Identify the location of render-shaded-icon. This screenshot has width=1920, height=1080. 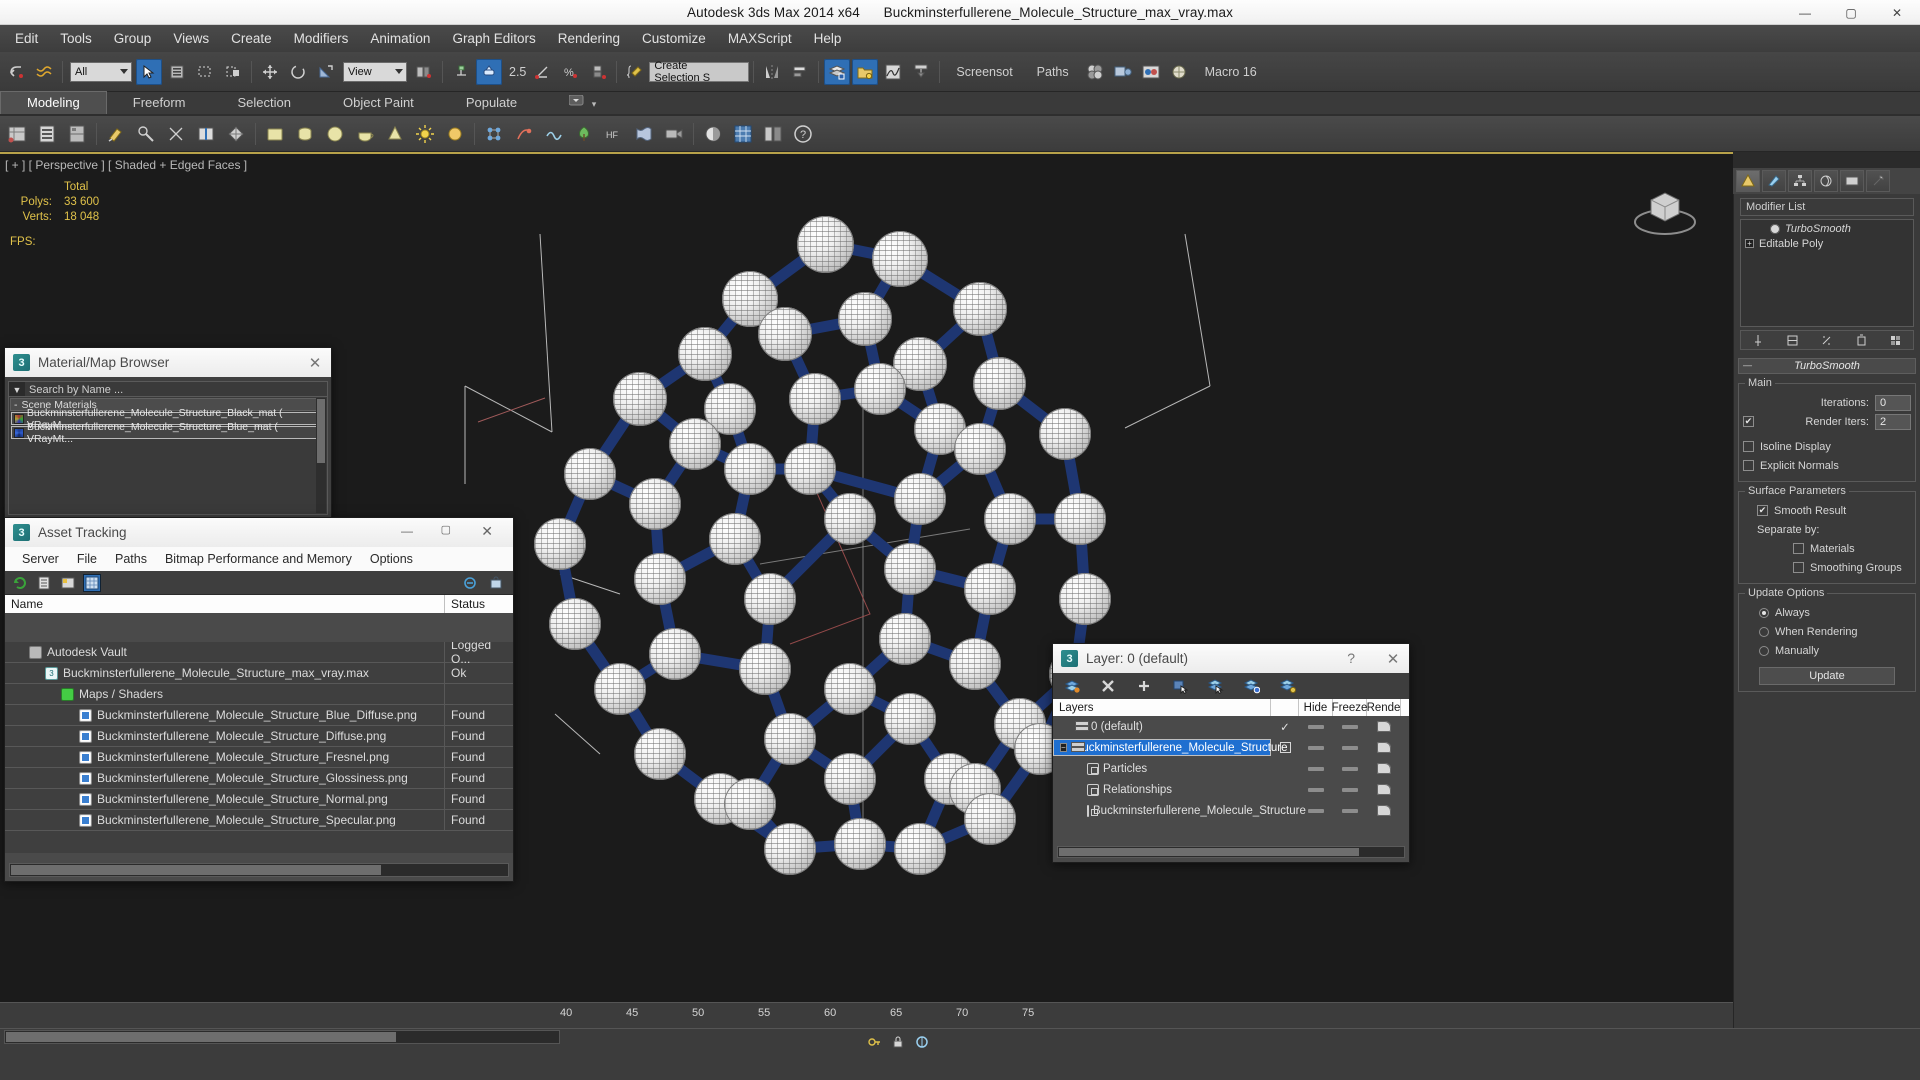
(713, 134).